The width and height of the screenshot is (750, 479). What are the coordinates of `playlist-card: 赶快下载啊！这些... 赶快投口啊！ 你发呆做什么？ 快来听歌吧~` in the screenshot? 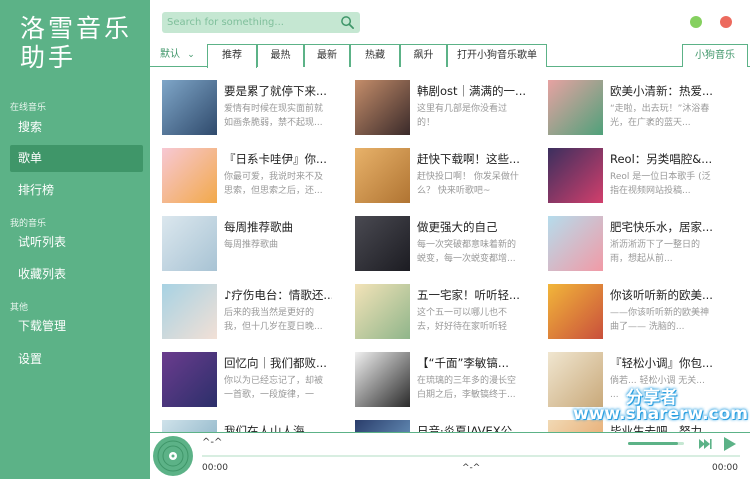 It's located at (435, 178).